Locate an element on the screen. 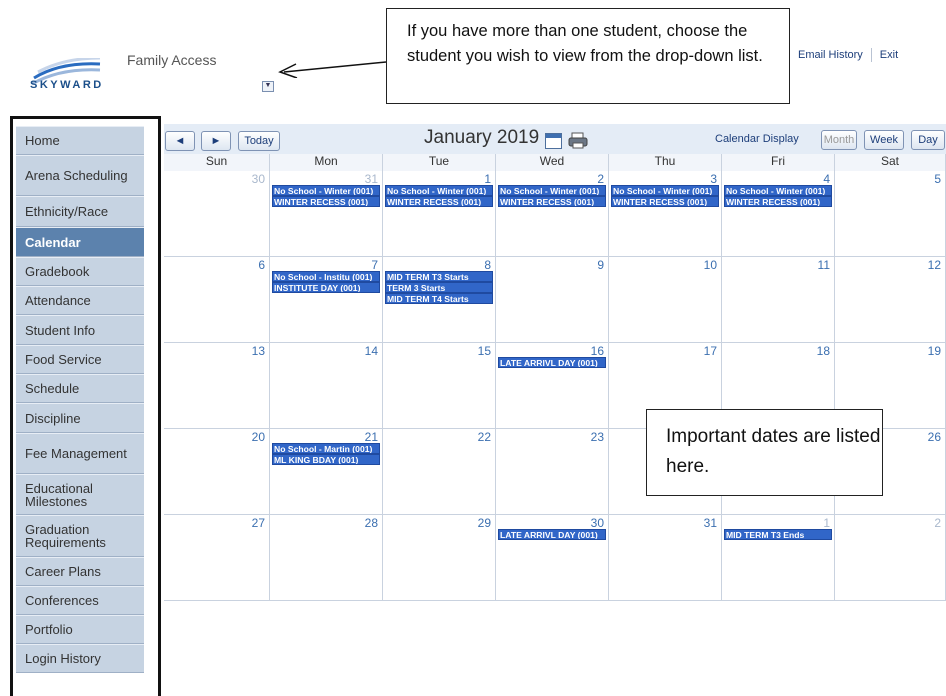 This screenshot has width=946, height=696. month-view-button: Month is located at coordinates (839, 140).